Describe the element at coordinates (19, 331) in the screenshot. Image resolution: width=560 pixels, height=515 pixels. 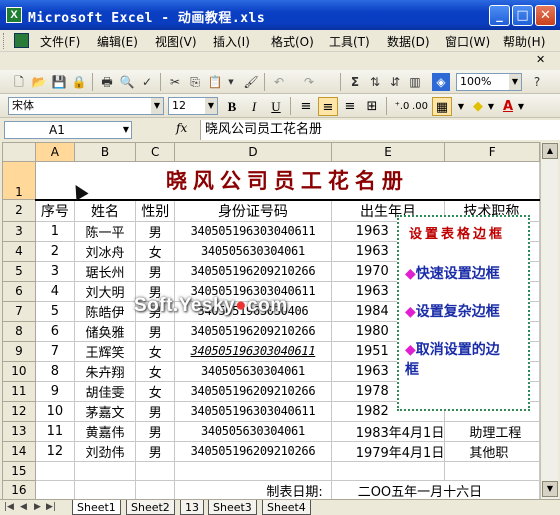
I see `row-header: 8` at that location.